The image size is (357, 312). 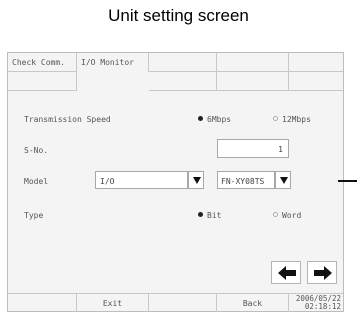 I want to click on s-no-label: S-No., so click(x=36, y=150).